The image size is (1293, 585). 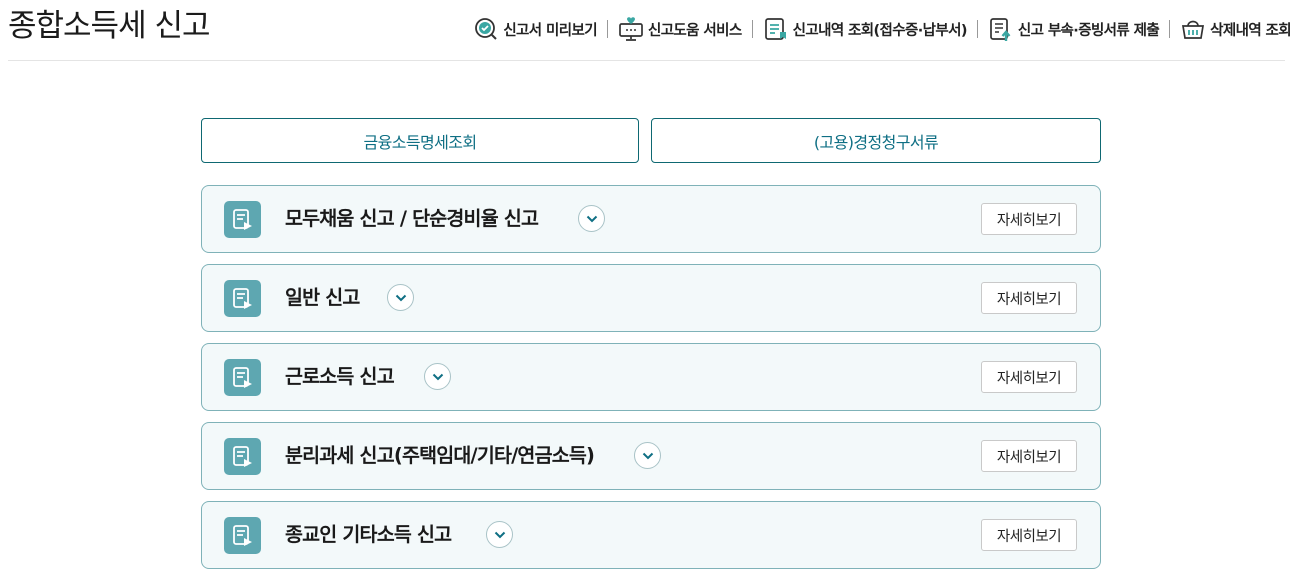 What do you see at coordinates (1000, 29) in the screenshot?
I see `document-upload-icon` at bounding box center [1000, 29].